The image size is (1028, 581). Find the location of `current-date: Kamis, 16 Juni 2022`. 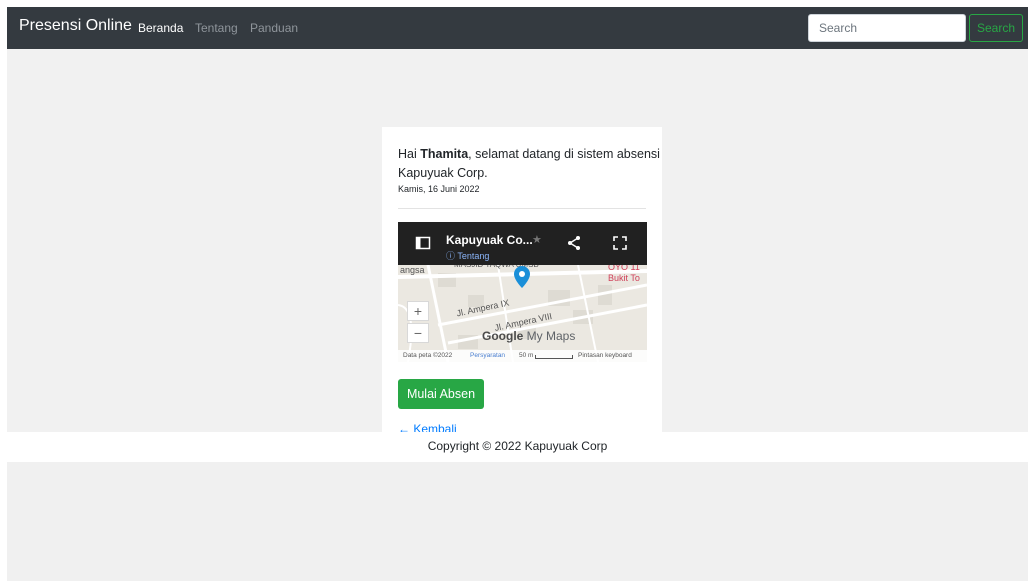

current-date: Kamis, 16 Juni 2022 is located at coordinates (439, 189).